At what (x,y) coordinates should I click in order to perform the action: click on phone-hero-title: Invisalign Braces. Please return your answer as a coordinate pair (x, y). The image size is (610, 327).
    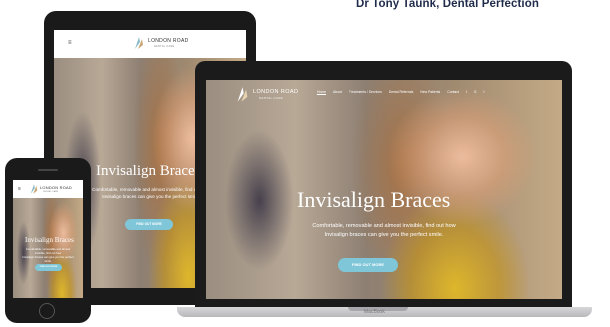
    Looking at the image, I should click on (49, 240).